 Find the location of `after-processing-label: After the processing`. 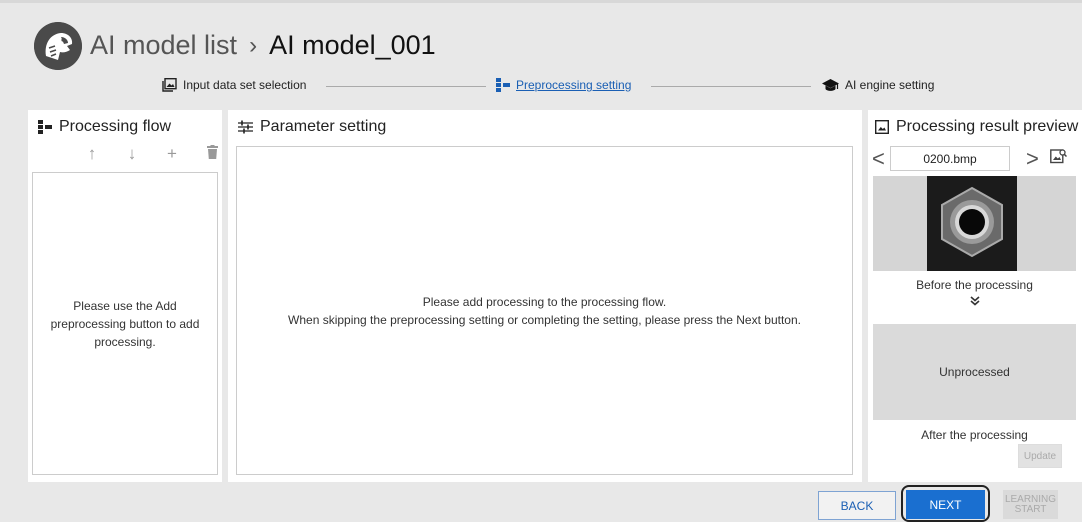

after-processing-label: After the processing is located at coordinates (974, 435).